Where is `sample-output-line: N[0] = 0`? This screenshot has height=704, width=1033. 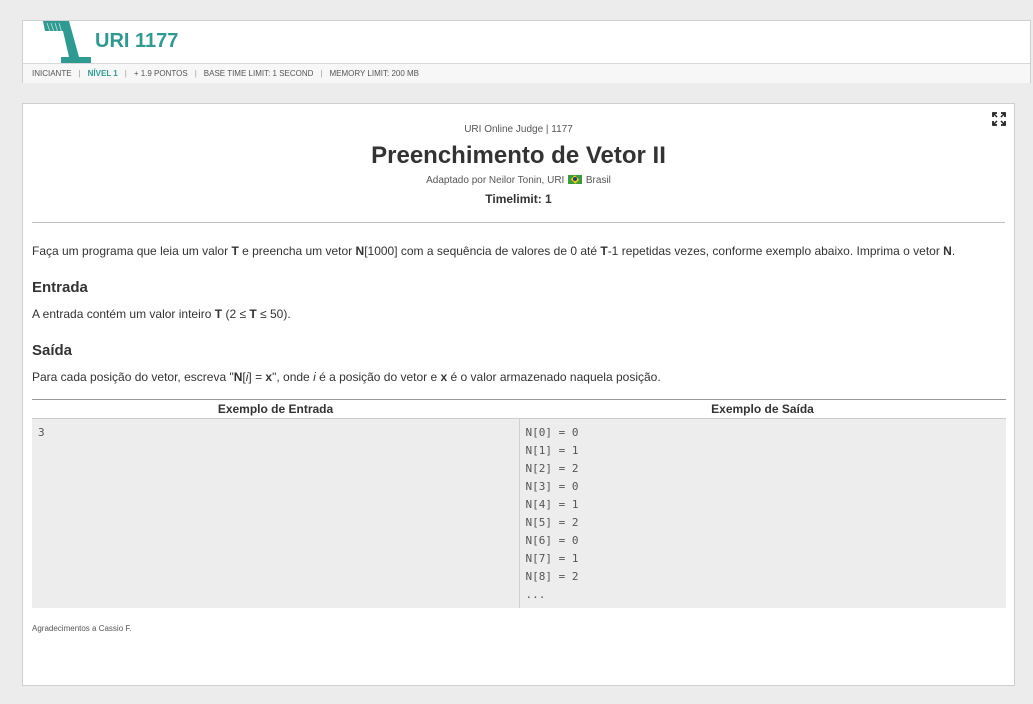
sample-output-line: N[0] = 0 is located at coordinates (552, 432).